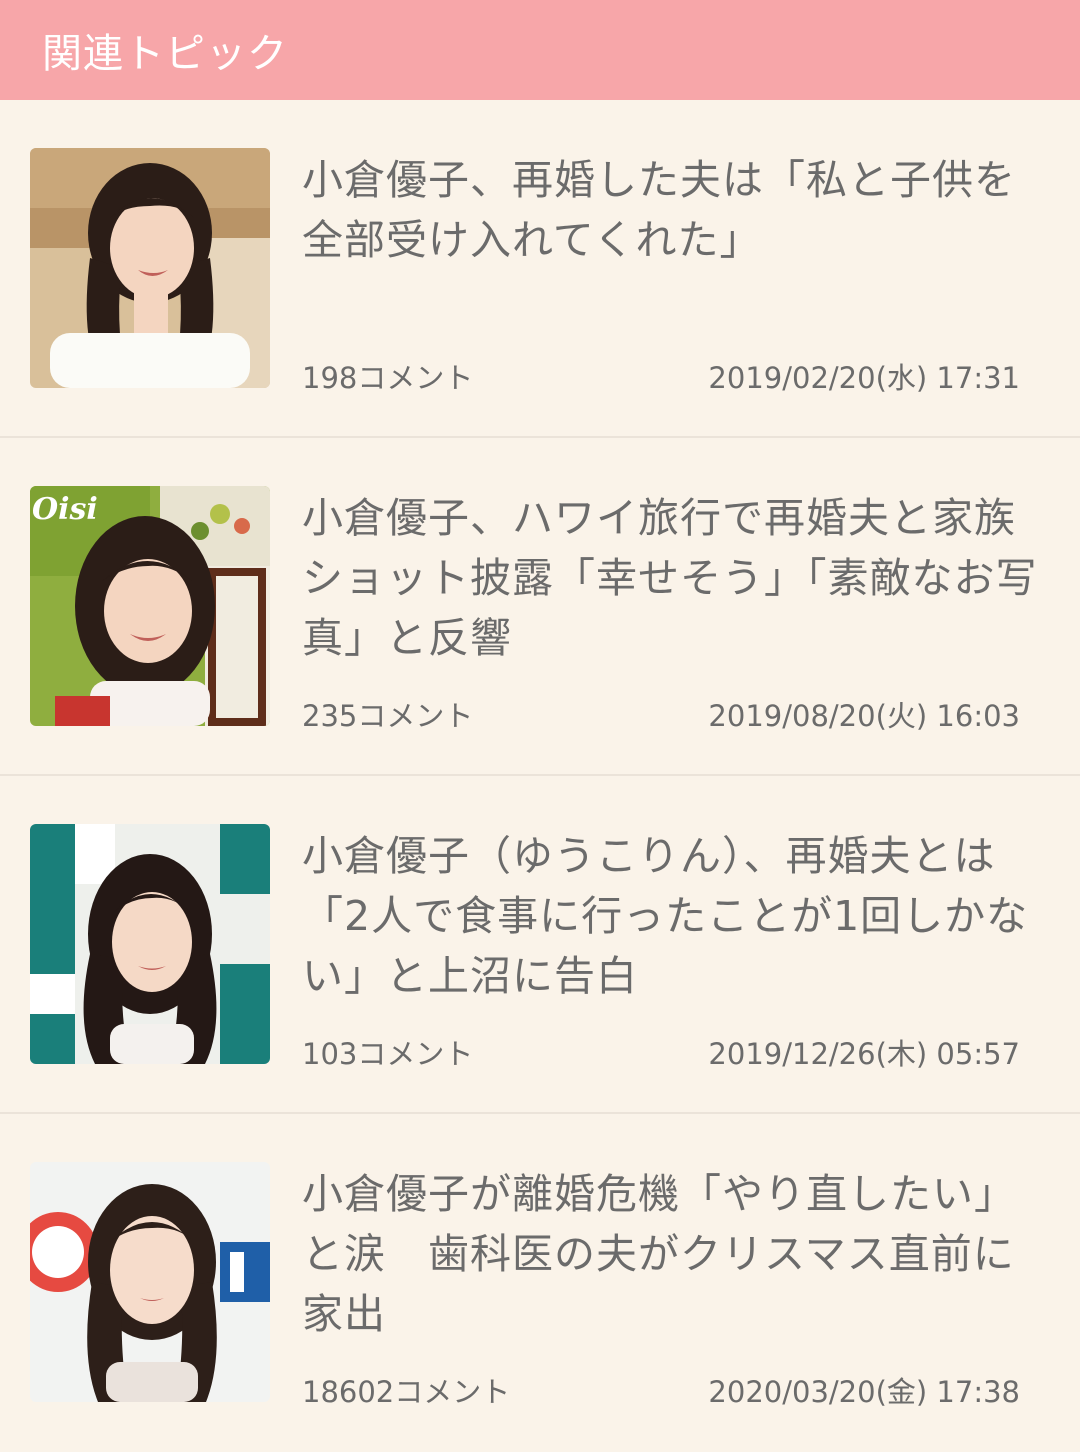 This screenshot has height=1452, width=1080. I want to click on post-date: 2020/03/20(金) 17:38, so click(864, 1392).